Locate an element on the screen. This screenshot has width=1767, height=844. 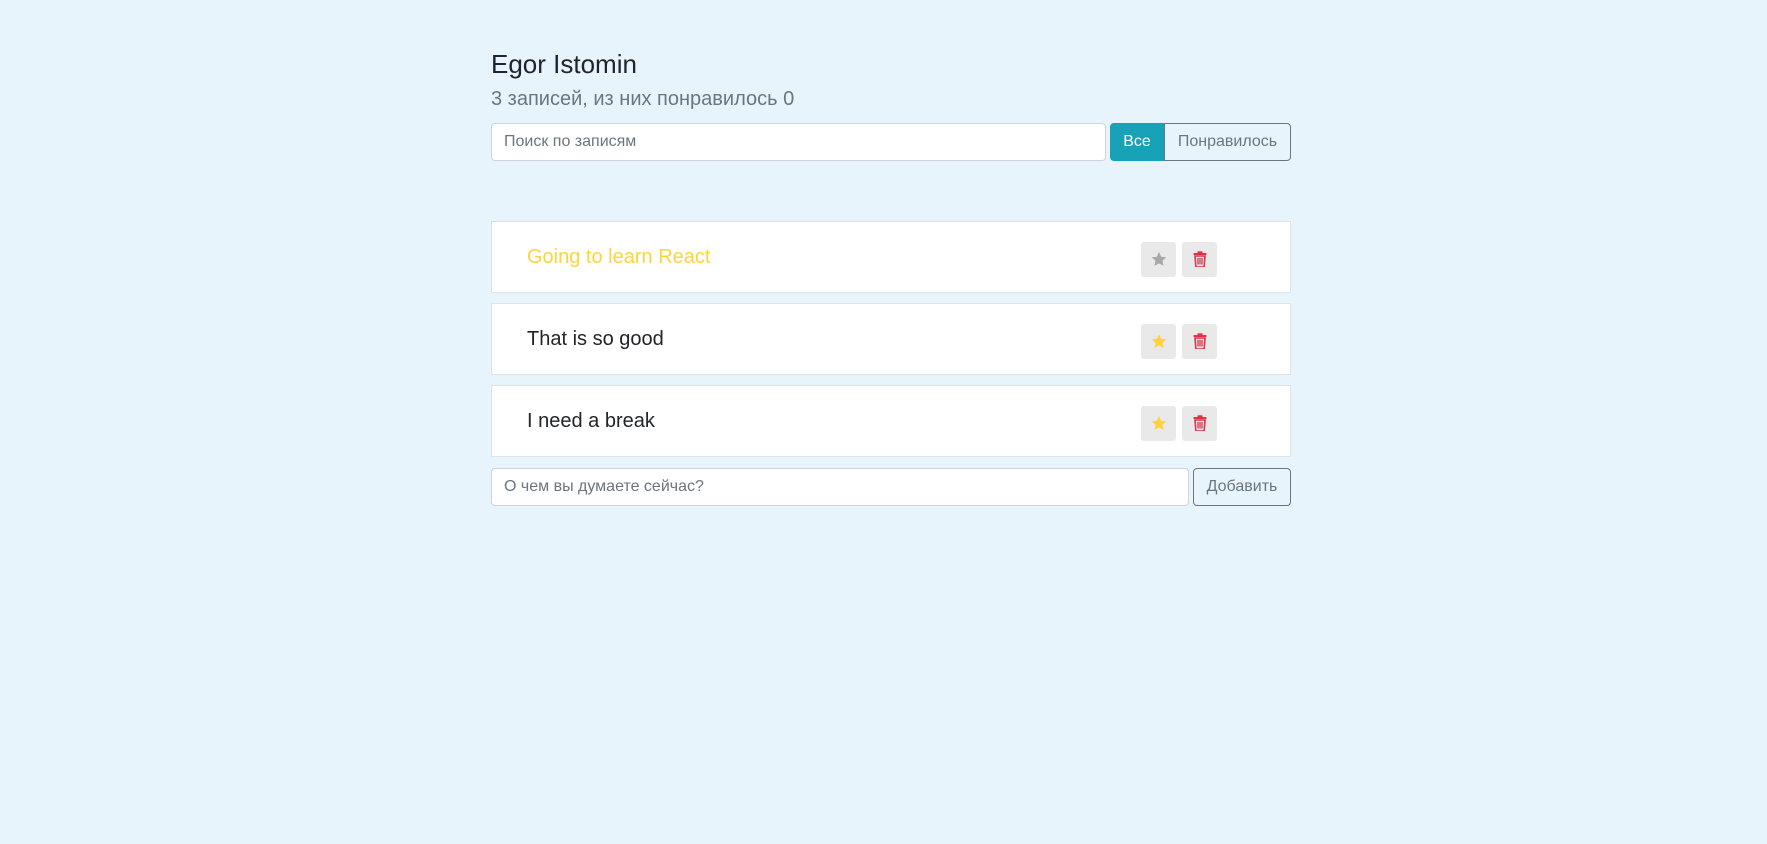
post-counter: 3 записей, из них понравилось 0 is located at coordinates (643, 99).